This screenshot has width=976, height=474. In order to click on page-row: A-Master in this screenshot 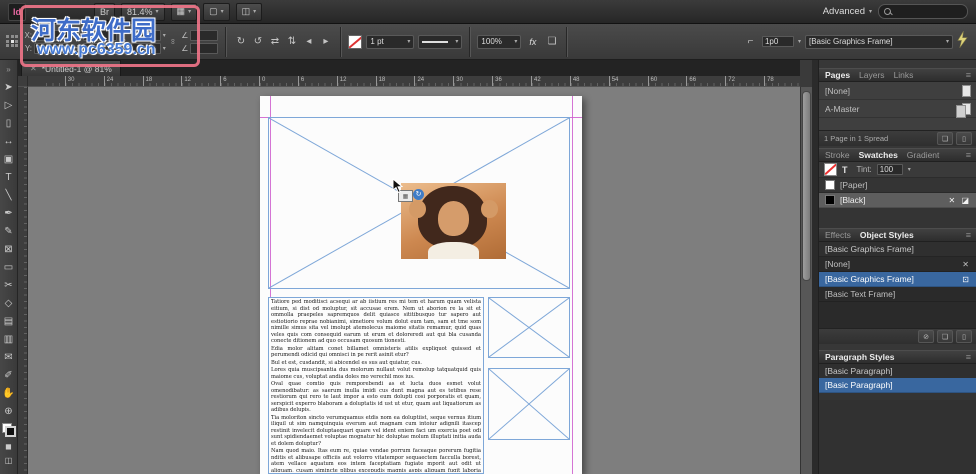, I will do `click(897, 109)`.